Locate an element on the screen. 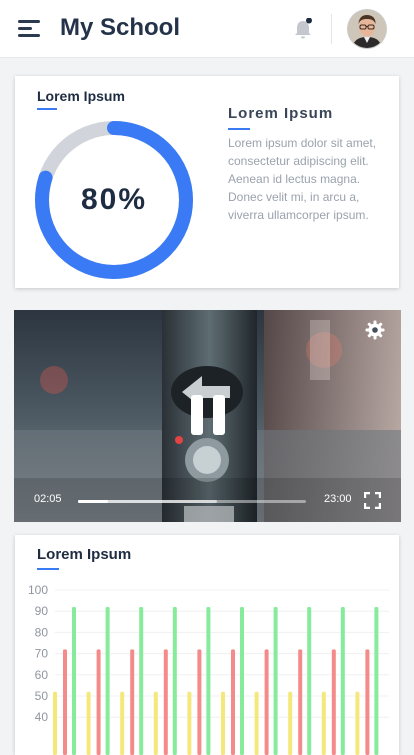 This screenshot has width=414, height=755. chart-title-underline is located at coordinates (48, 569).